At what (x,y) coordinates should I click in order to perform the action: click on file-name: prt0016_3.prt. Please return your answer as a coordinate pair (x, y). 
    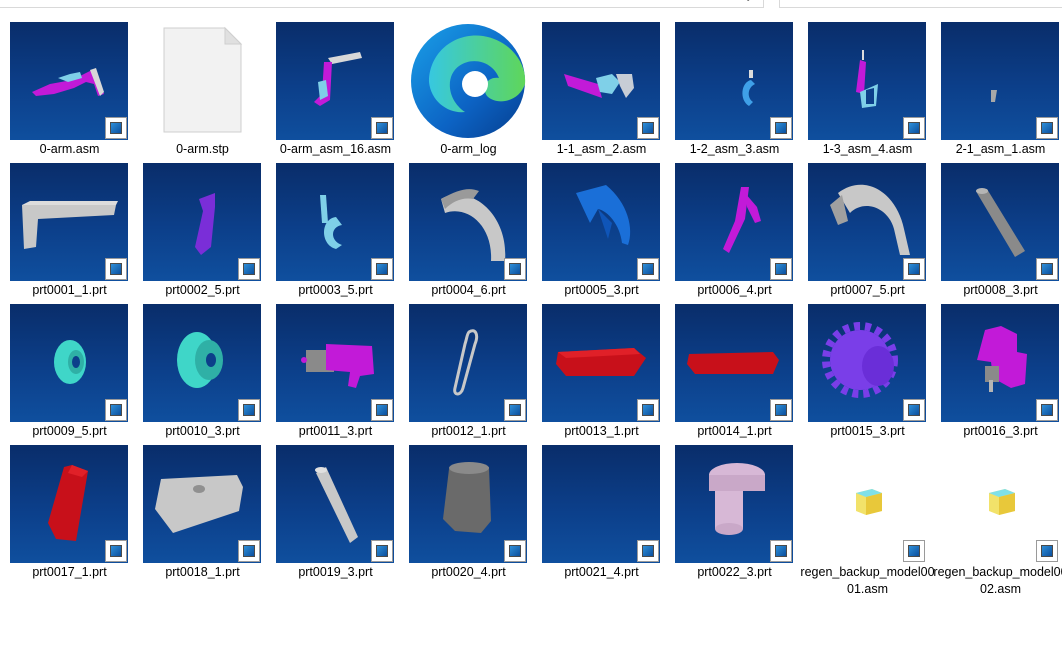
    Looking at the image, I should click on (1000, 431).